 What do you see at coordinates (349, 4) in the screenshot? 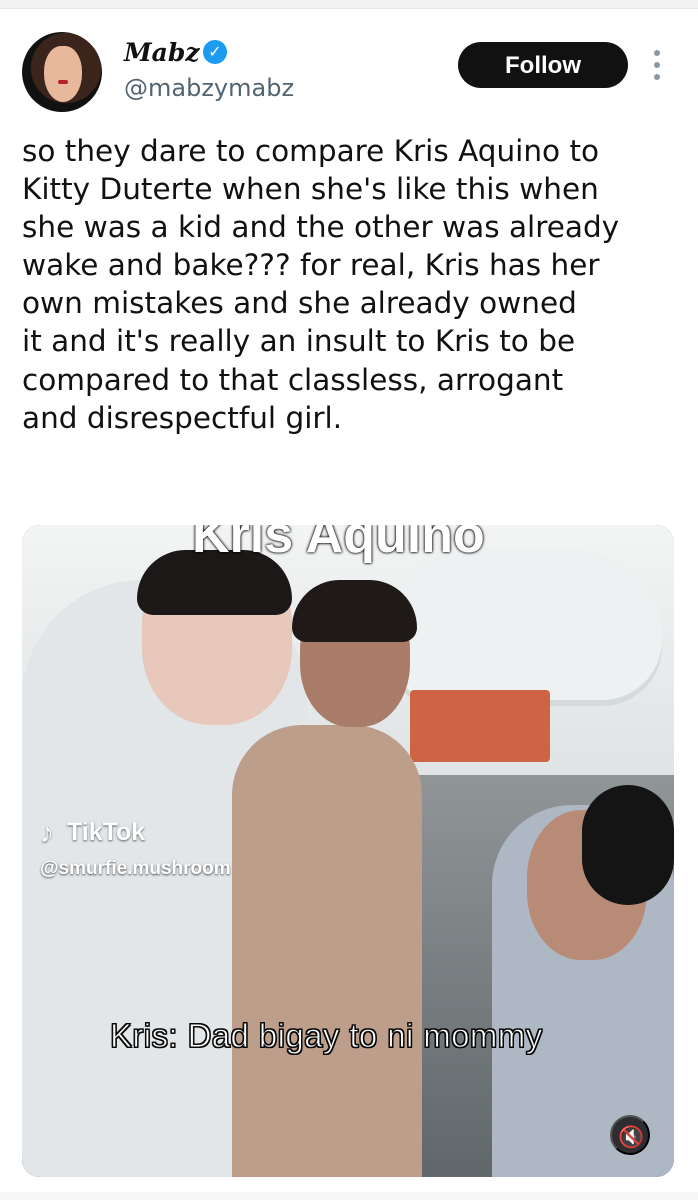
I see `top-separator` at bounding box center [349, 4].